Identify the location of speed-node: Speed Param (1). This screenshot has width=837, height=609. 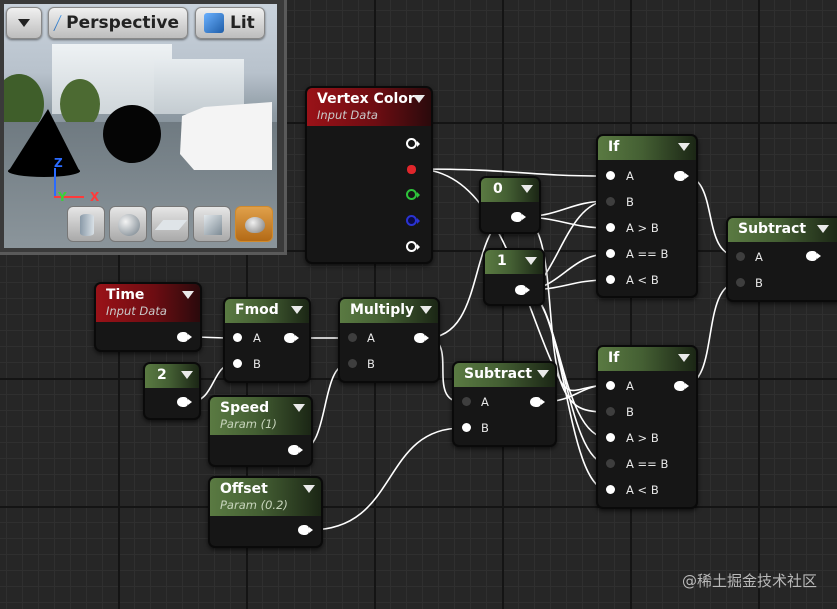
(260, 431).